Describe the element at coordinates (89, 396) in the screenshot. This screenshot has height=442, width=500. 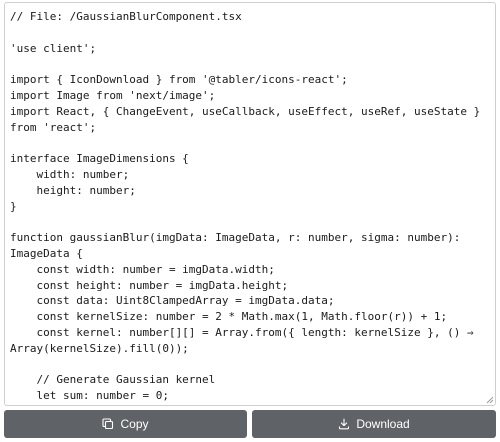
I see `code-line: let sum: number = 0;` at that location.